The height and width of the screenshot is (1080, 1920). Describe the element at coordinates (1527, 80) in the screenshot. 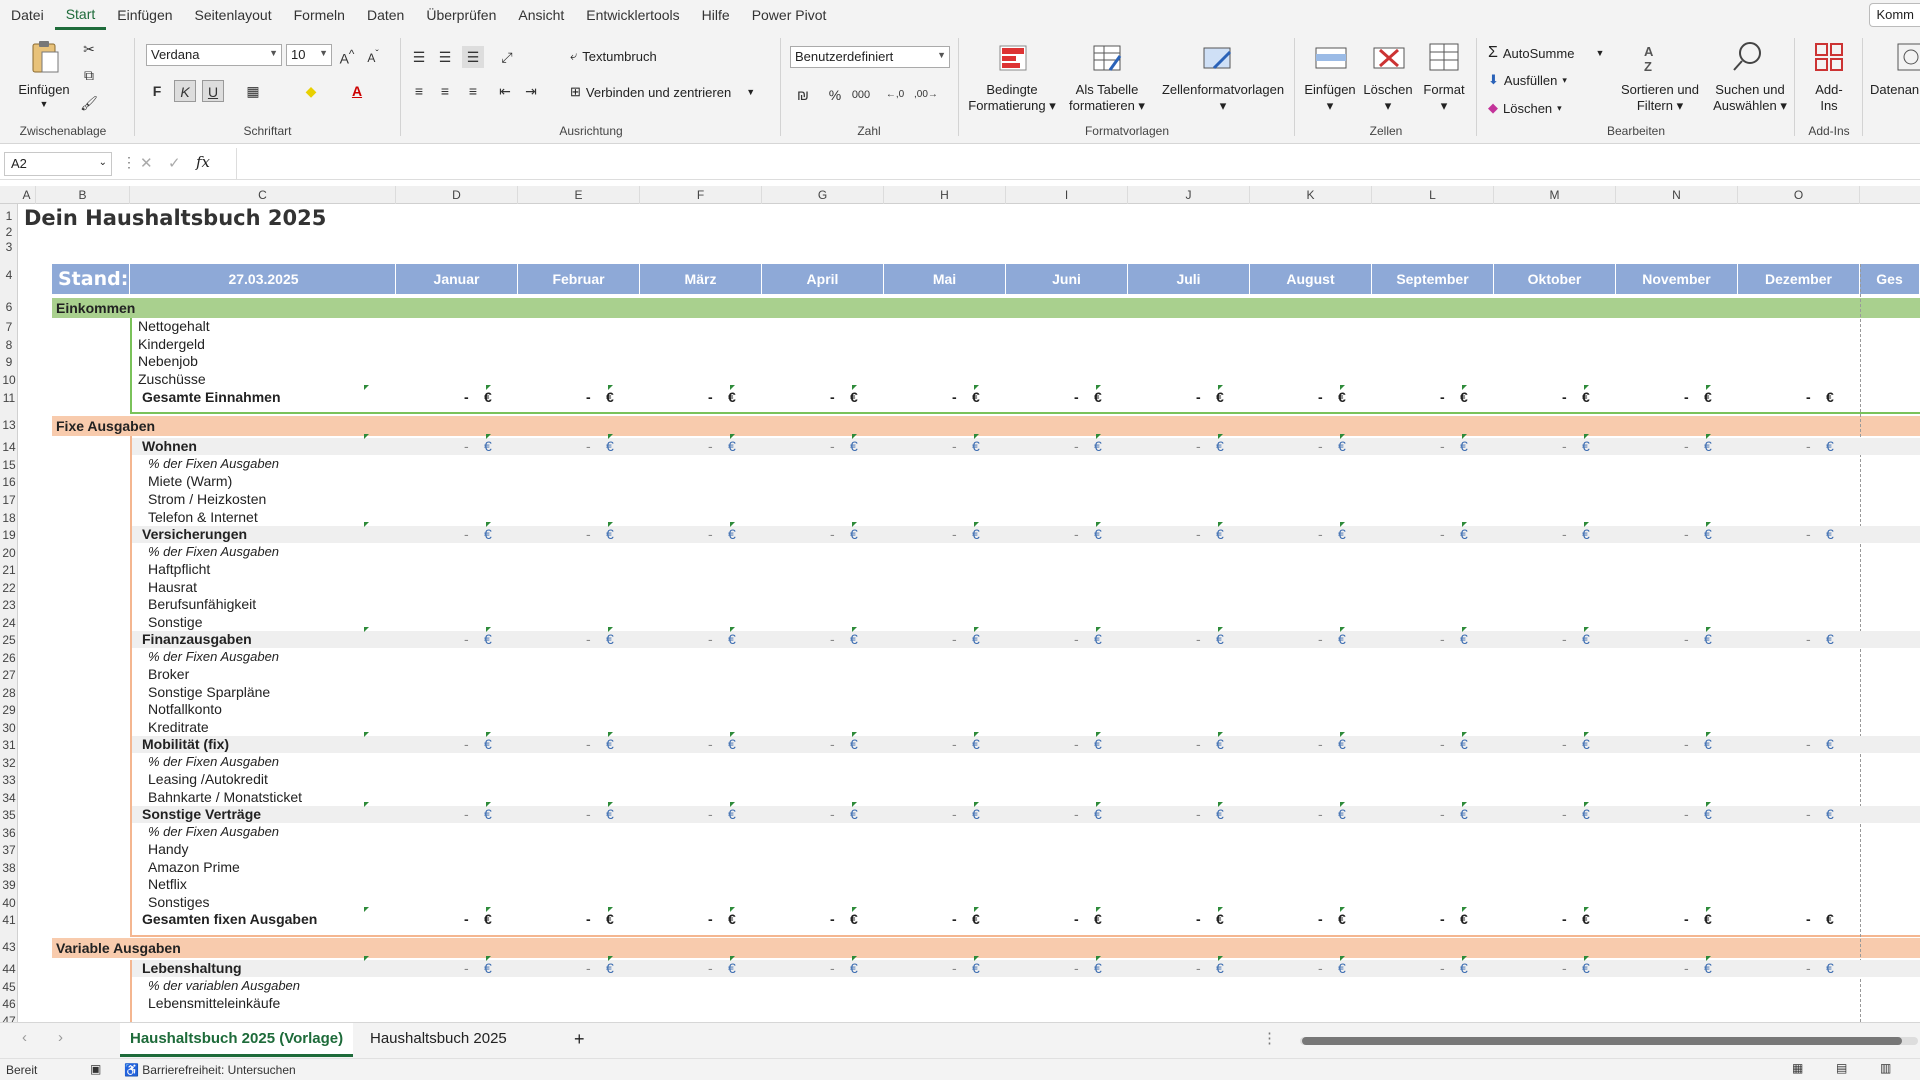

I see `fill-button: ⬇ Ausfüllen ▾` at that location.